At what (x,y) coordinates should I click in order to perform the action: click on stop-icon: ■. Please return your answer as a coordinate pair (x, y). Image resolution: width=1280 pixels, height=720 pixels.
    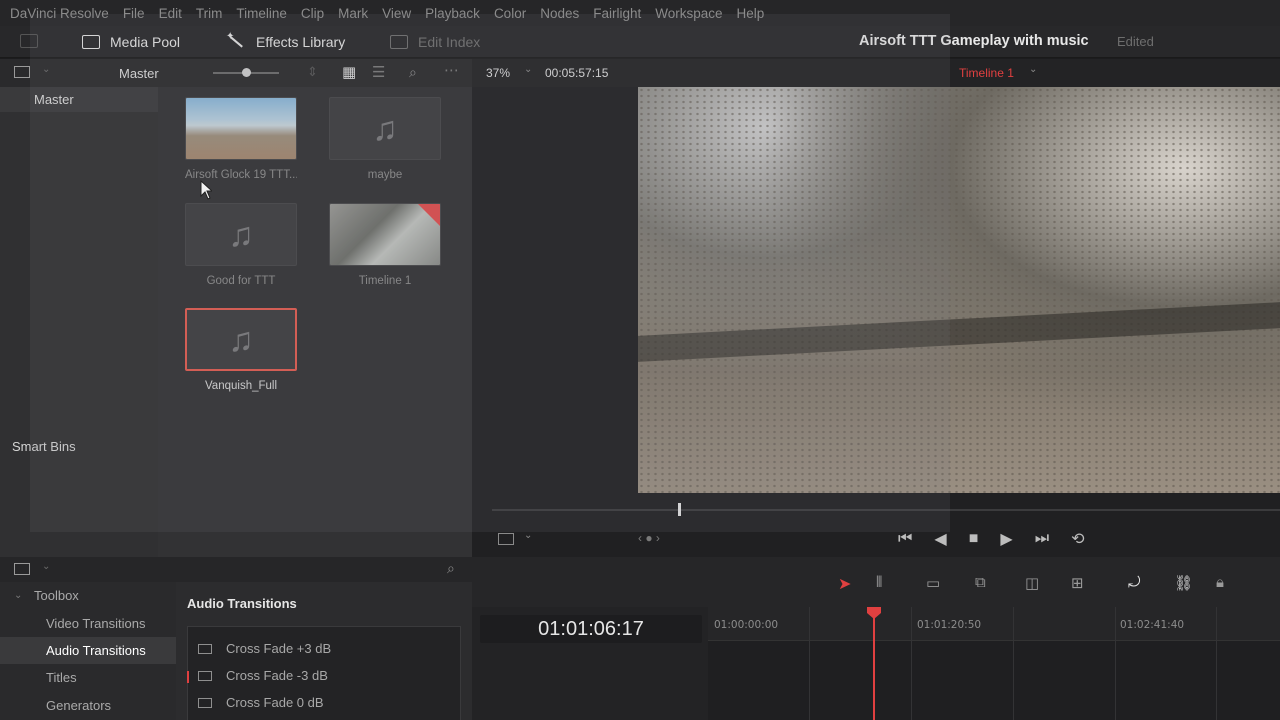
    Looking at the image, I should click on (974, 539).